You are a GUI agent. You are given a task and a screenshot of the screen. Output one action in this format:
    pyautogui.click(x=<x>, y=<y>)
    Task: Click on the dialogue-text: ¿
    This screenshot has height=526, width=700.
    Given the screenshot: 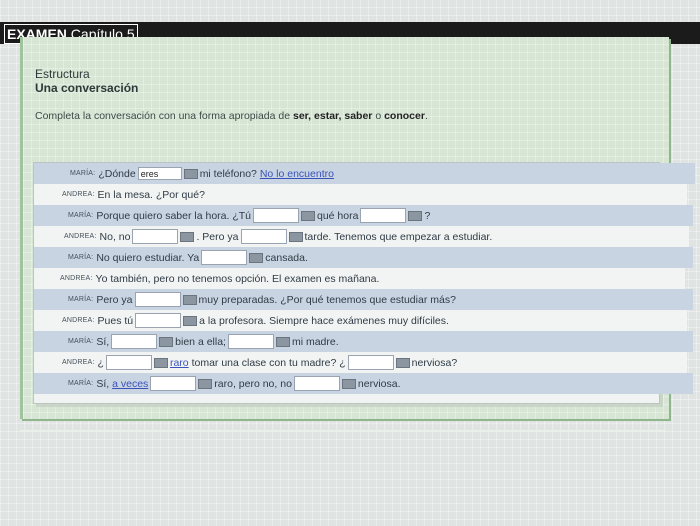 What is the action you would take?
    pyautogui.click(x=100, y=362)
    